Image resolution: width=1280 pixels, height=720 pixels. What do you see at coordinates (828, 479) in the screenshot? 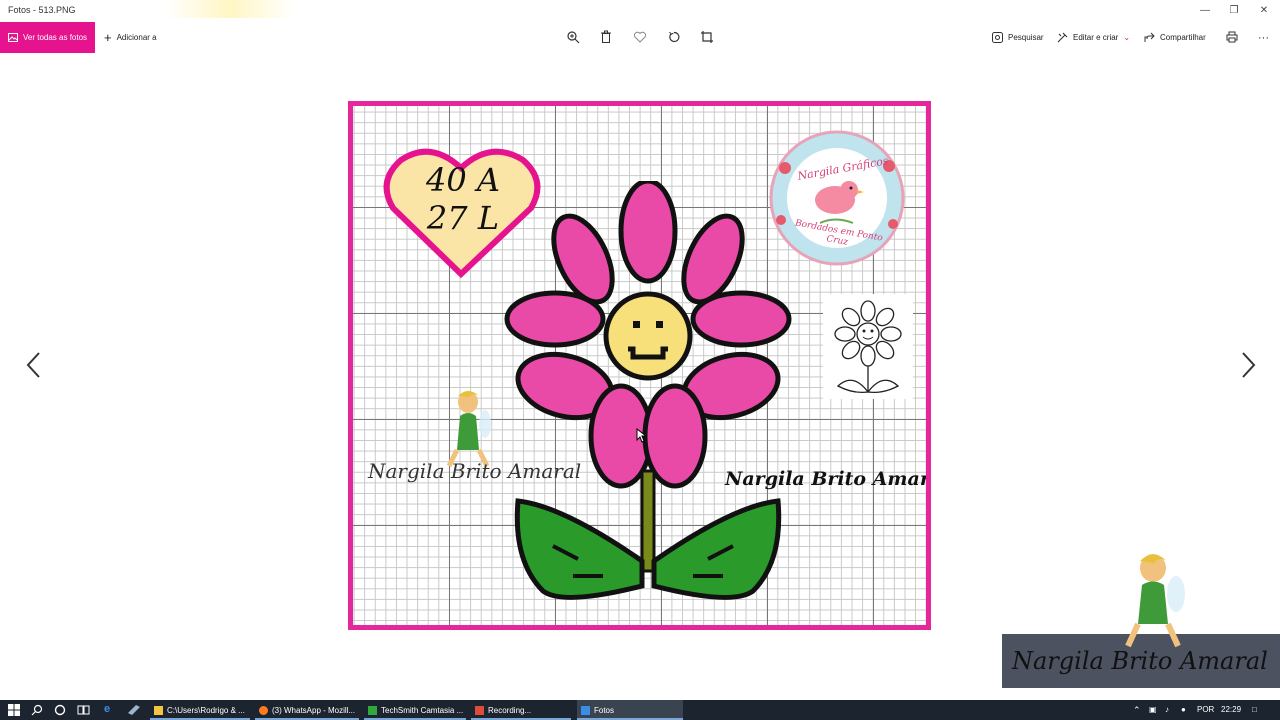
I see `signature-right: Nargila Brito Amaral` at bounding box center [828, 479].